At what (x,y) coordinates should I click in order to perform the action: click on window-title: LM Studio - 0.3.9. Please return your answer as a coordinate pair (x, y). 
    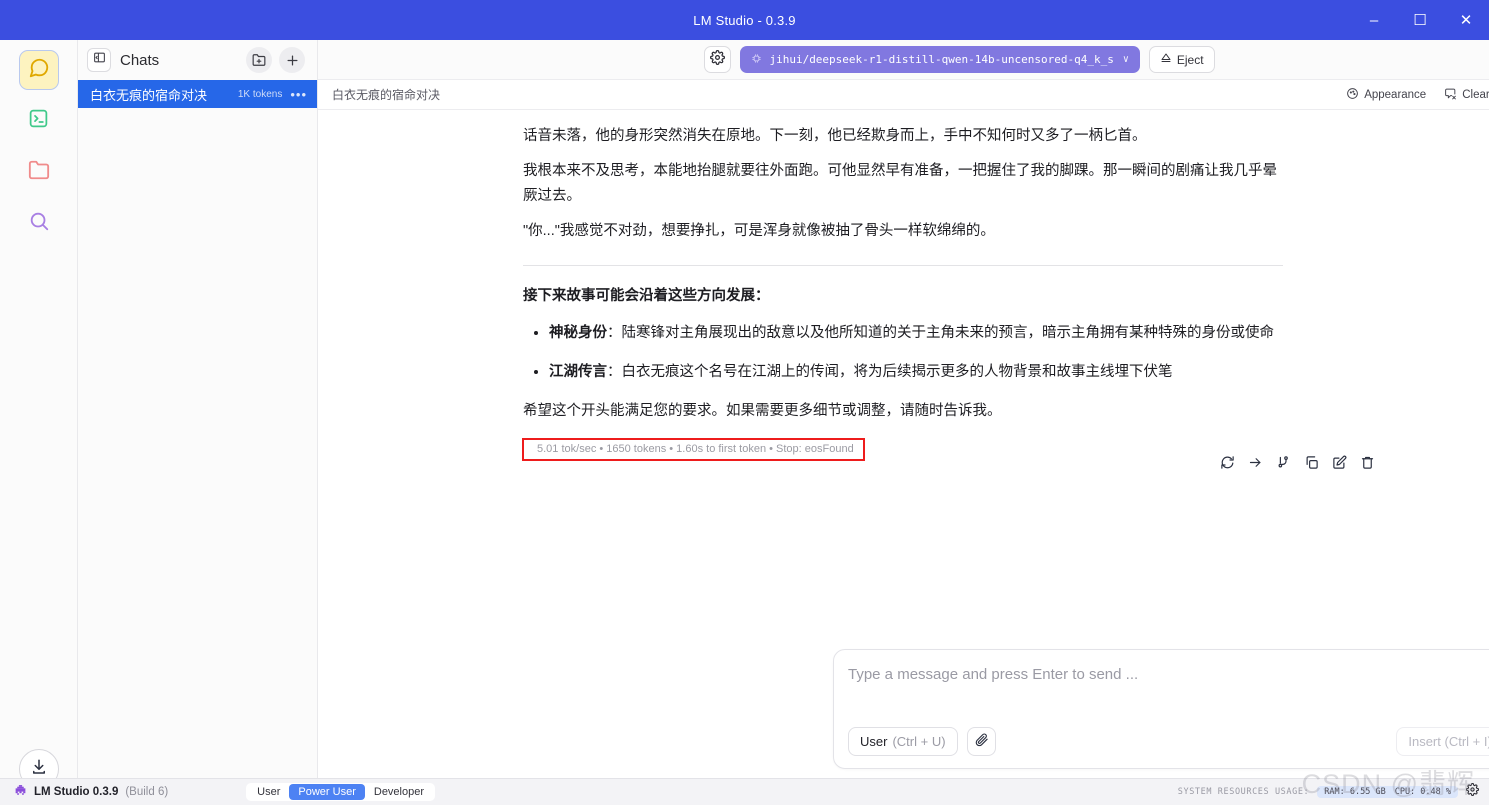
    Looking at the image, I should click on (744, 20).